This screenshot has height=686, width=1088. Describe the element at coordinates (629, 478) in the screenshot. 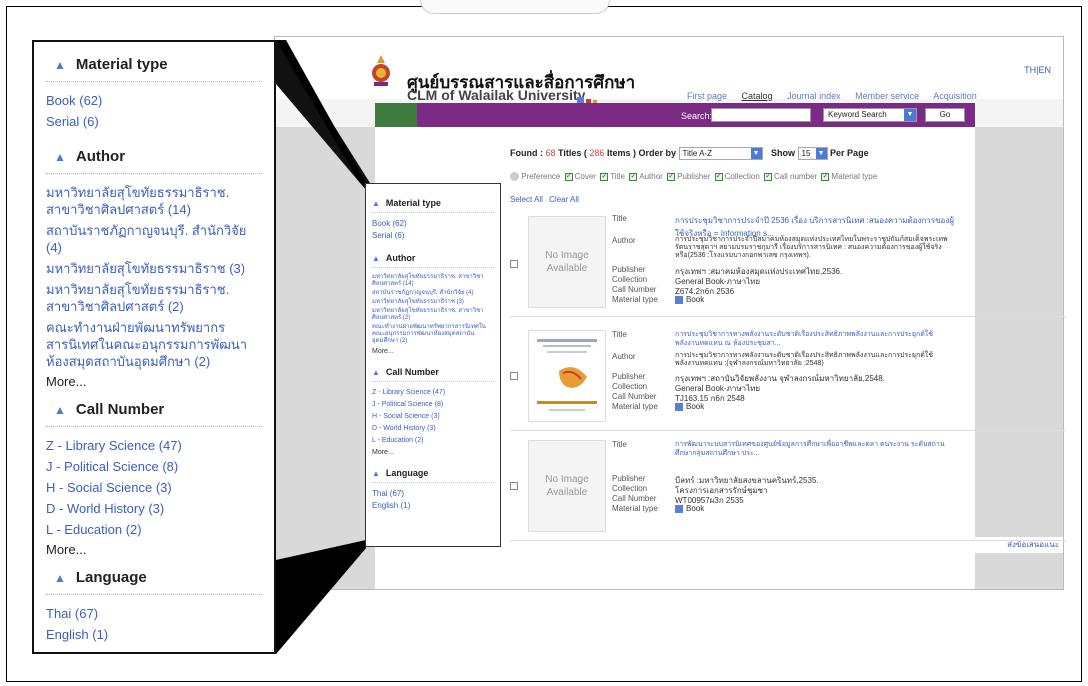

I see `field-label-publisher: Publisher` at that location.